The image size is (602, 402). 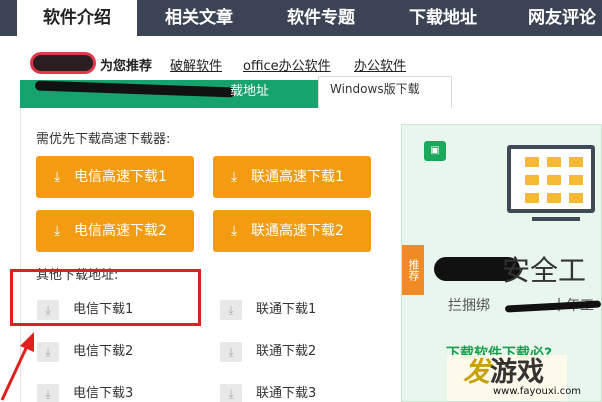 I want to click on tab-related-articles: 相关文章, so click(x=199, y=18).